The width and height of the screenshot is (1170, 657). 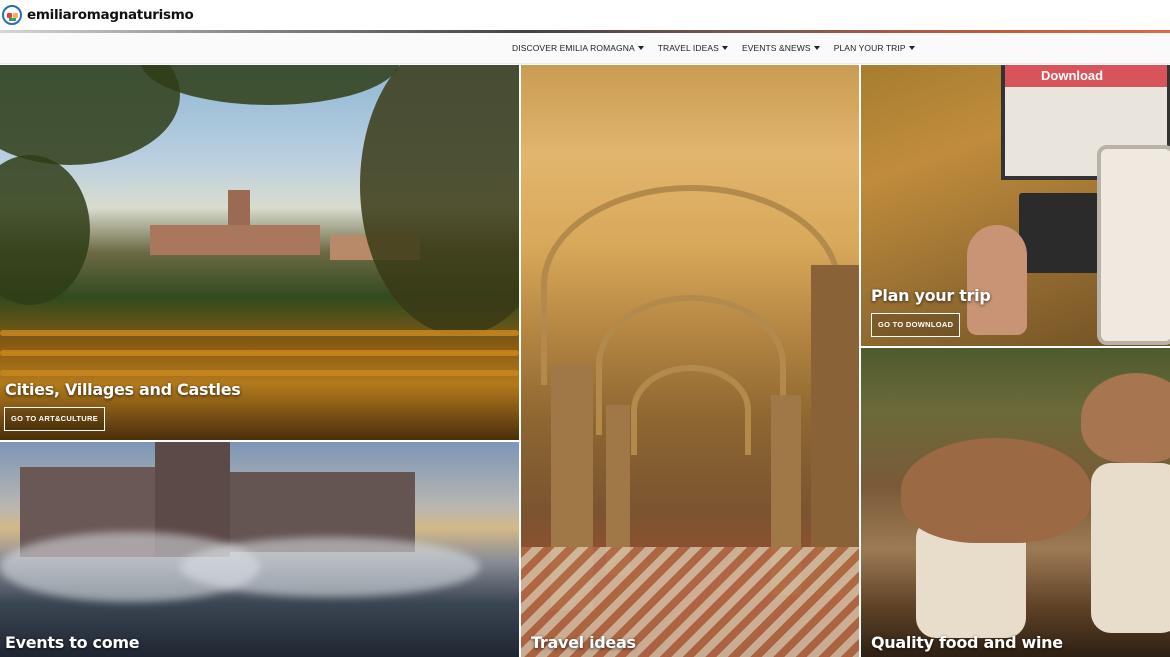 I want to click on go-to-art-culture-button: GO TO ART&CULTURE, so click(x=55, y=419).